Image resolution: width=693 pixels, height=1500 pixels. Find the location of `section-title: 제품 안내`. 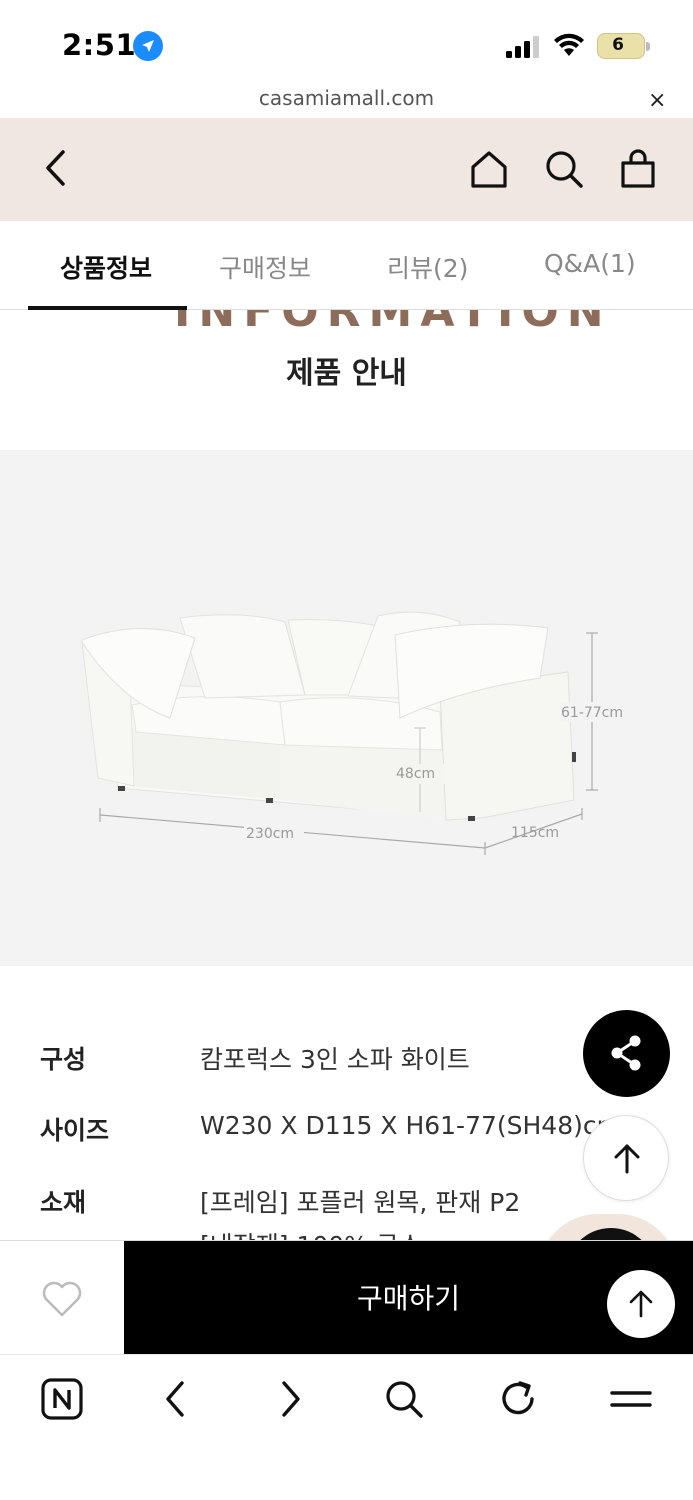

section-title: 제품 안내 is located at coordinates (346, 373).